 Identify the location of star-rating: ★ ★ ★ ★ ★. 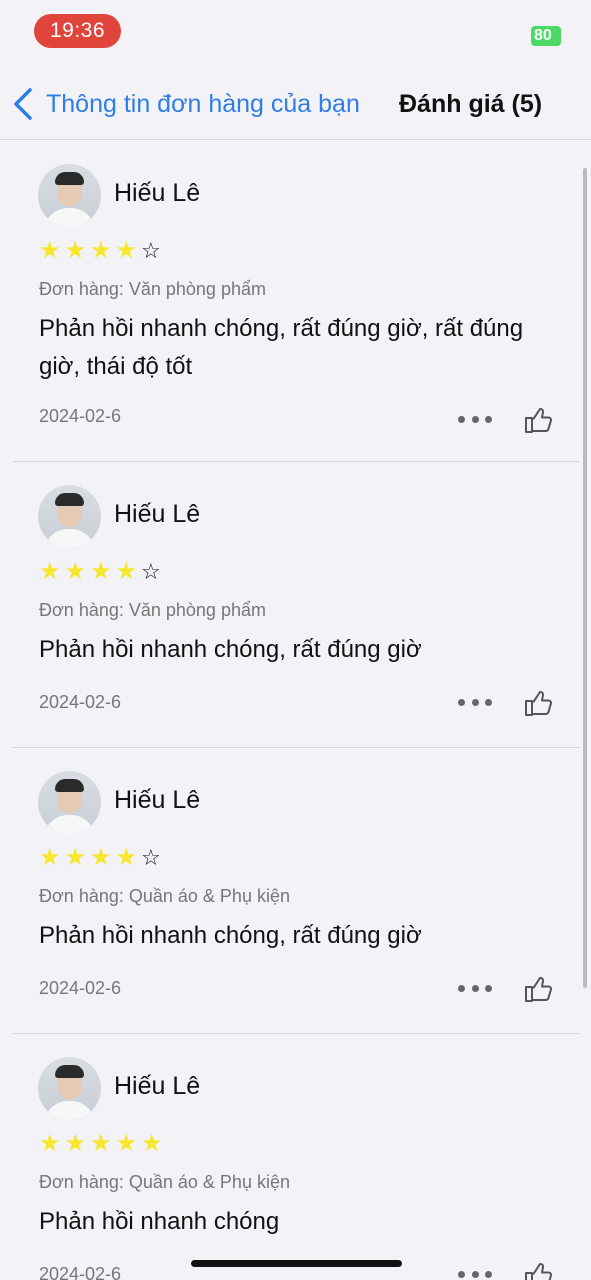
(103, 1144).